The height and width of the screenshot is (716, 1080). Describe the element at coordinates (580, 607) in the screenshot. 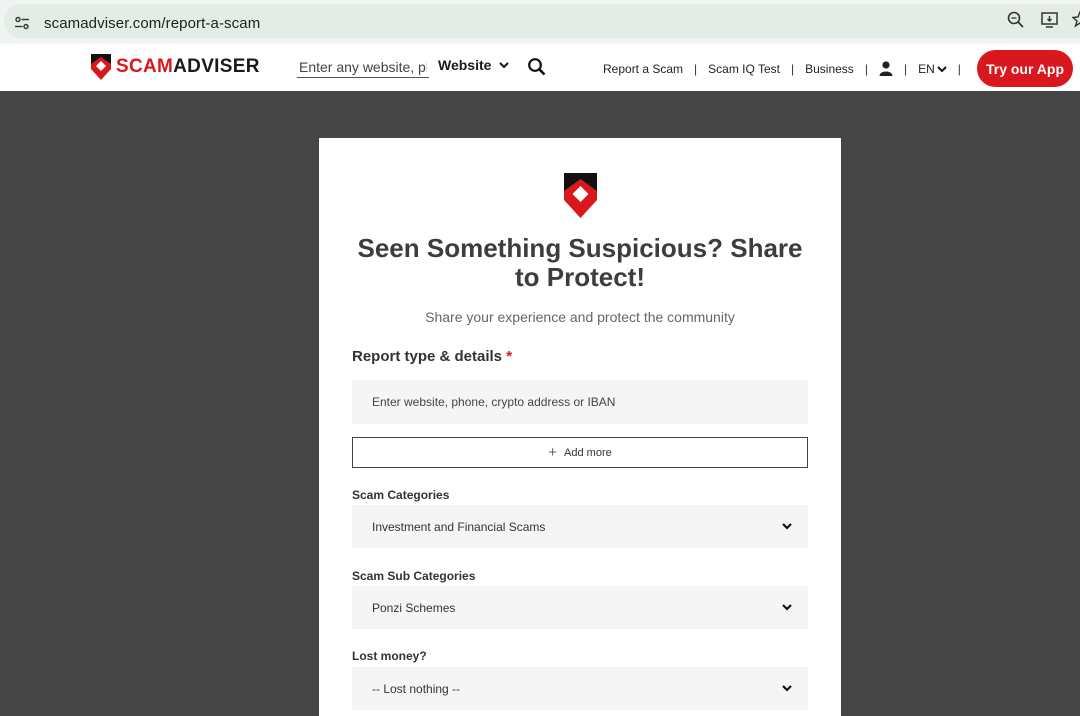

I see `scam-sub-categories-select: Ponzi Schemes` at that location.